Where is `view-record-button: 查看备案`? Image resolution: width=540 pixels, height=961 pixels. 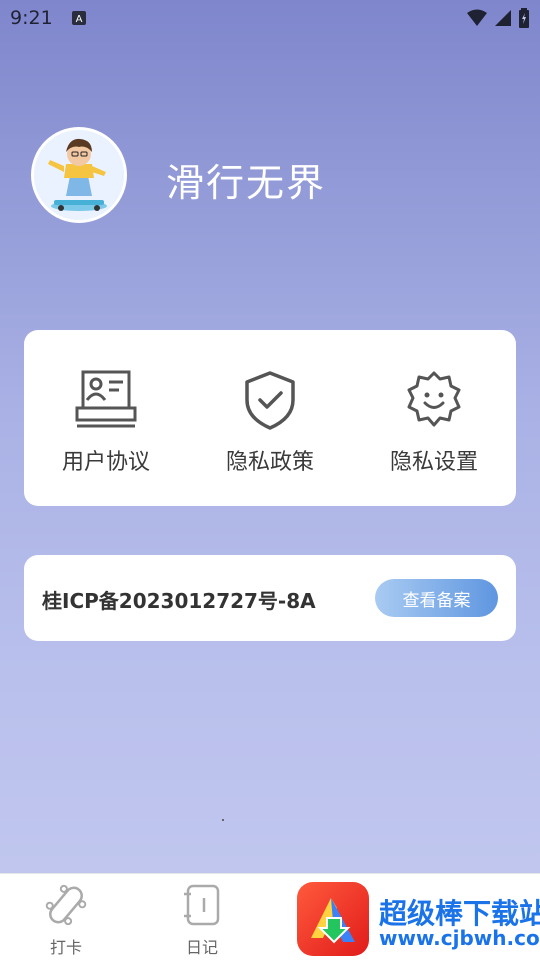
view-record-button: 查看备案 is located at coordinates (436, 598).